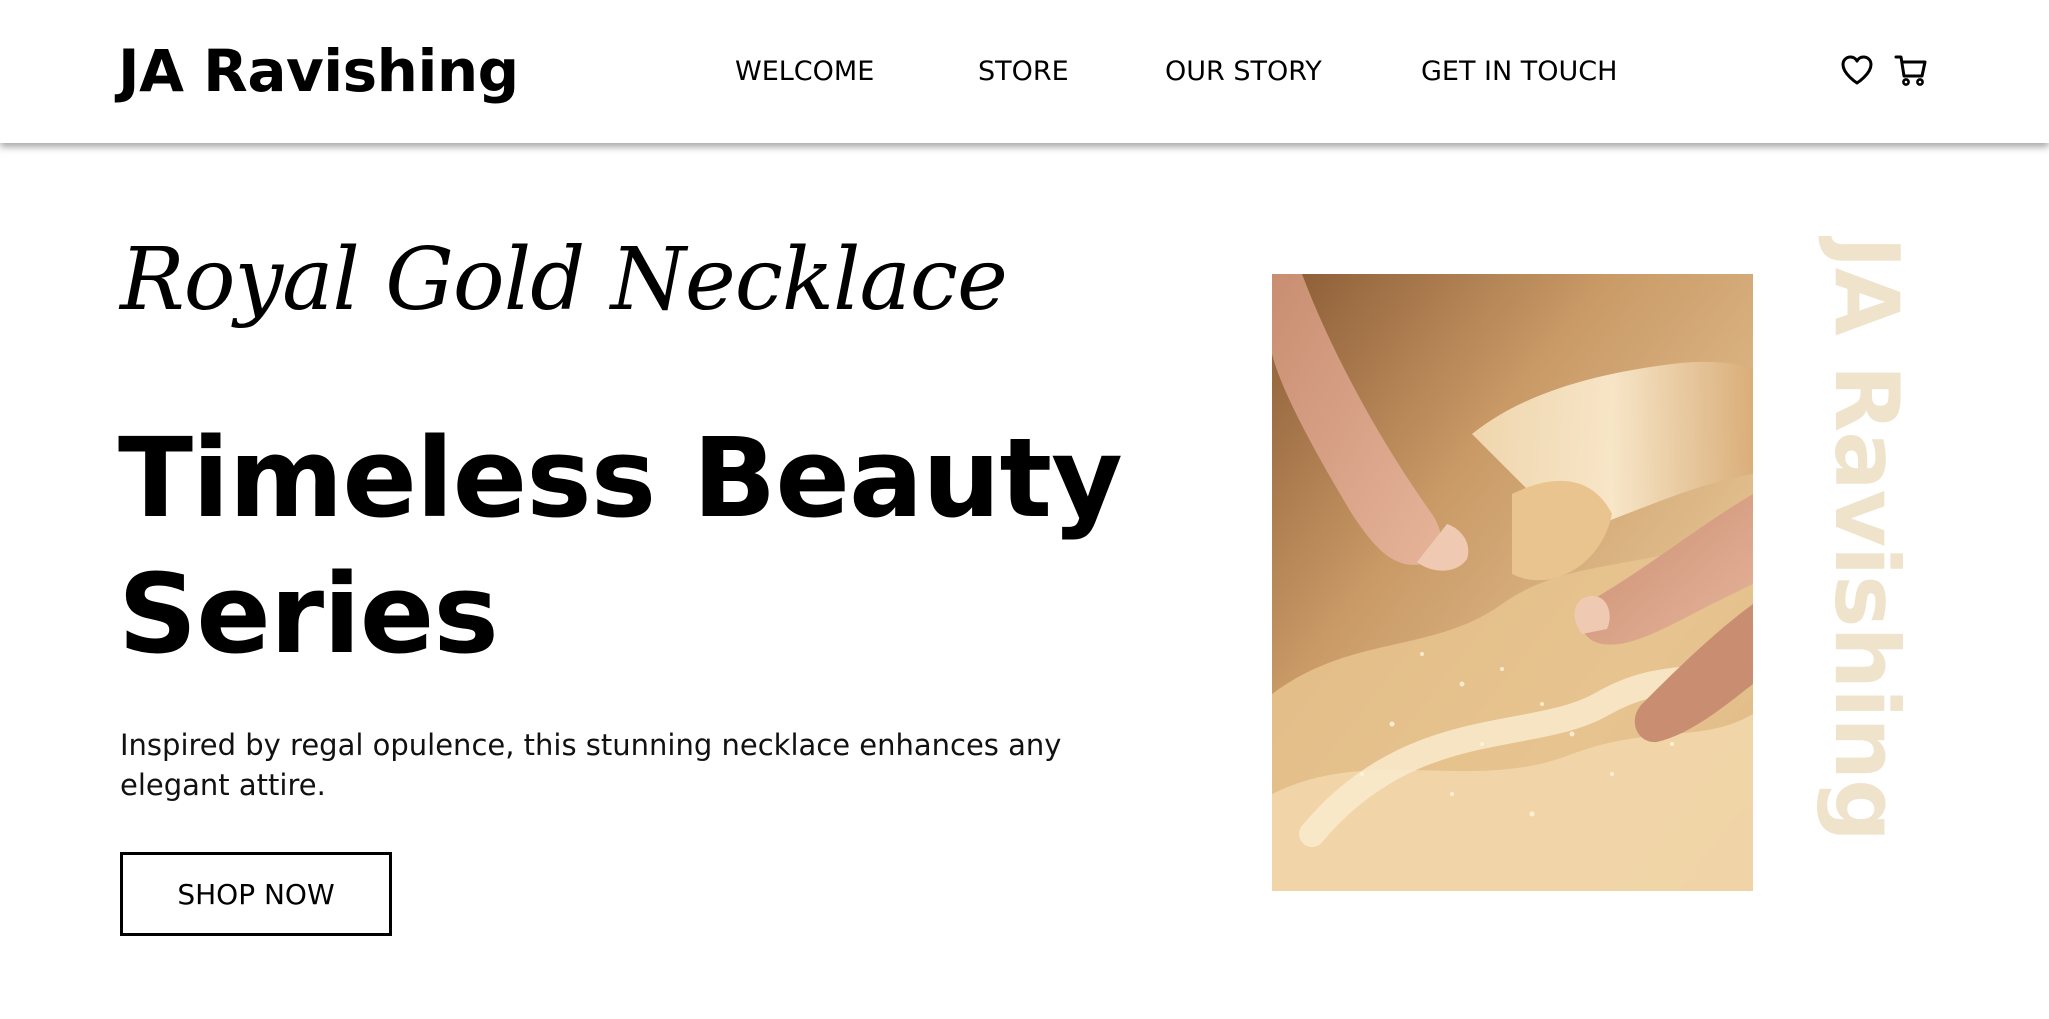 The height and width of the screenshot is (1019, 2049). I want to click on hero-headline-line-2: Series, so click(308, 614).